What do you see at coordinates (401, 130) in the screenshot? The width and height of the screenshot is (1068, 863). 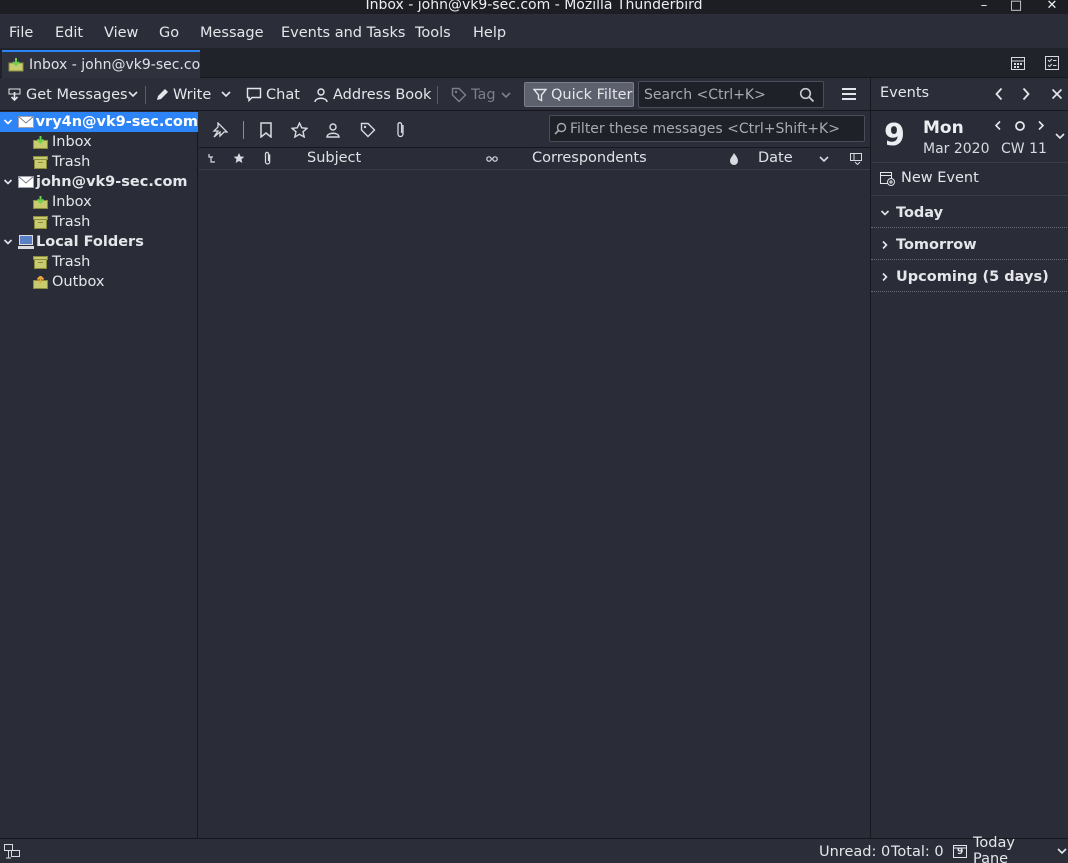 I see `attachment-icon` at bounding box center [401, 130].